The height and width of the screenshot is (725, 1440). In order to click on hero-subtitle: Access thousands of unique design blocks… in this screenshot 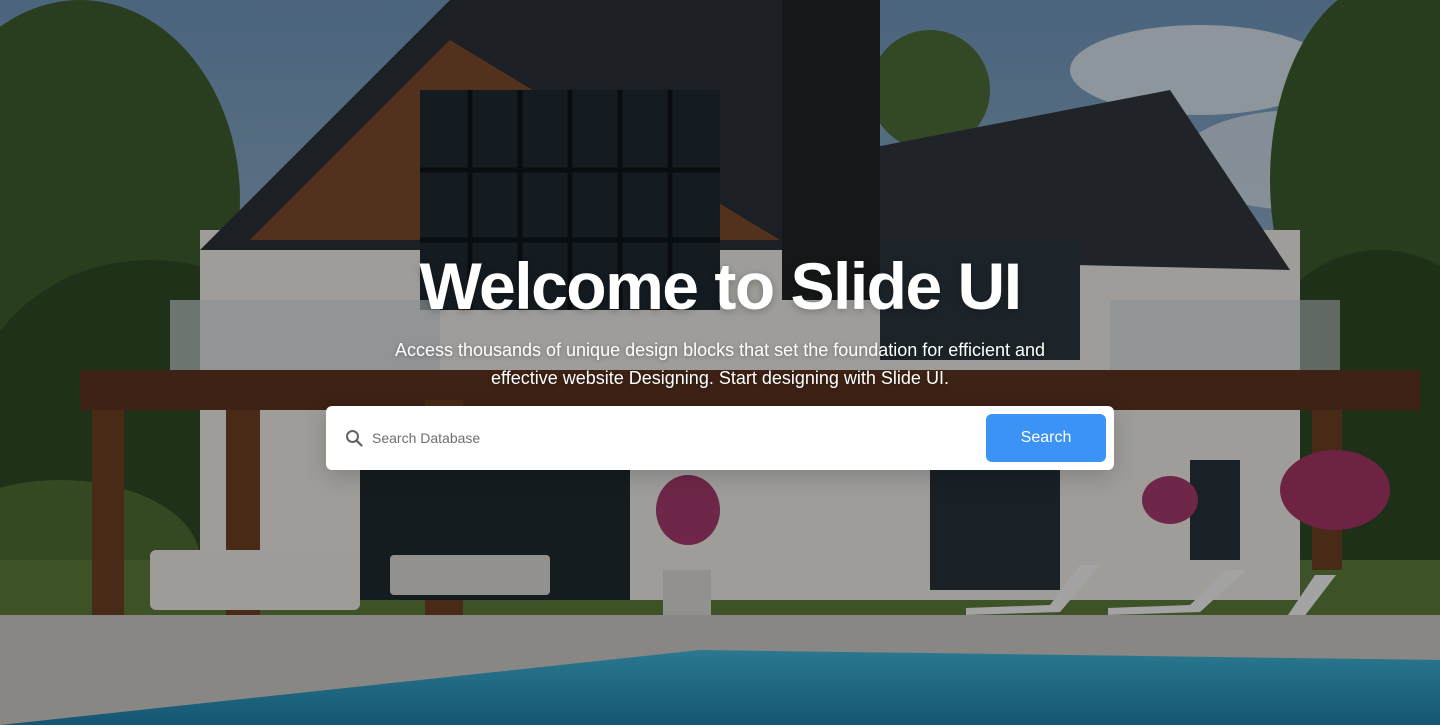, I will do `click(720, 364)`.